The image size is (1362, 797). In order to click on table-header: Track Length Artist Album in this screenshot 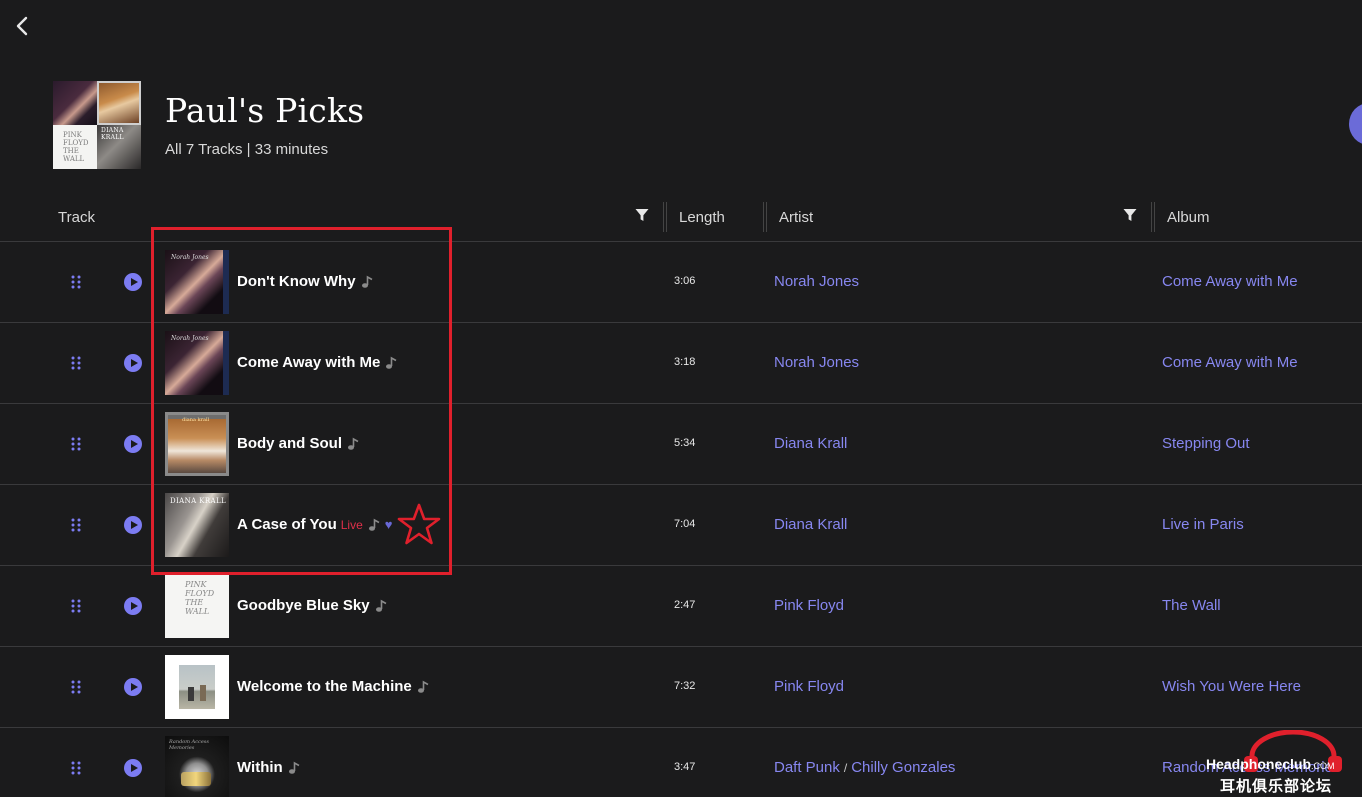, I will do `click(681, 221)`.